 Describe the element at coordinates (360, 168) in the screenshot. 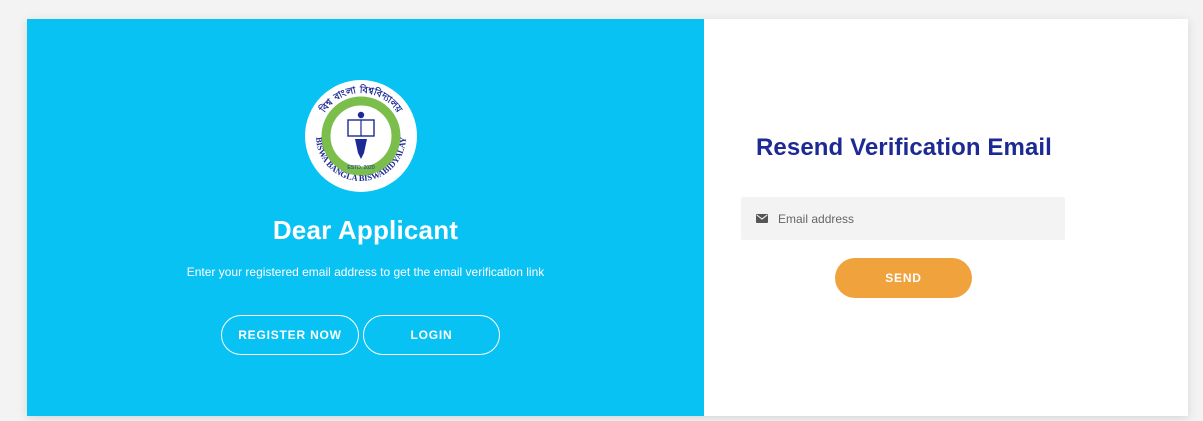

I see `logo-estd-text: ESTD. 2020` at that location.